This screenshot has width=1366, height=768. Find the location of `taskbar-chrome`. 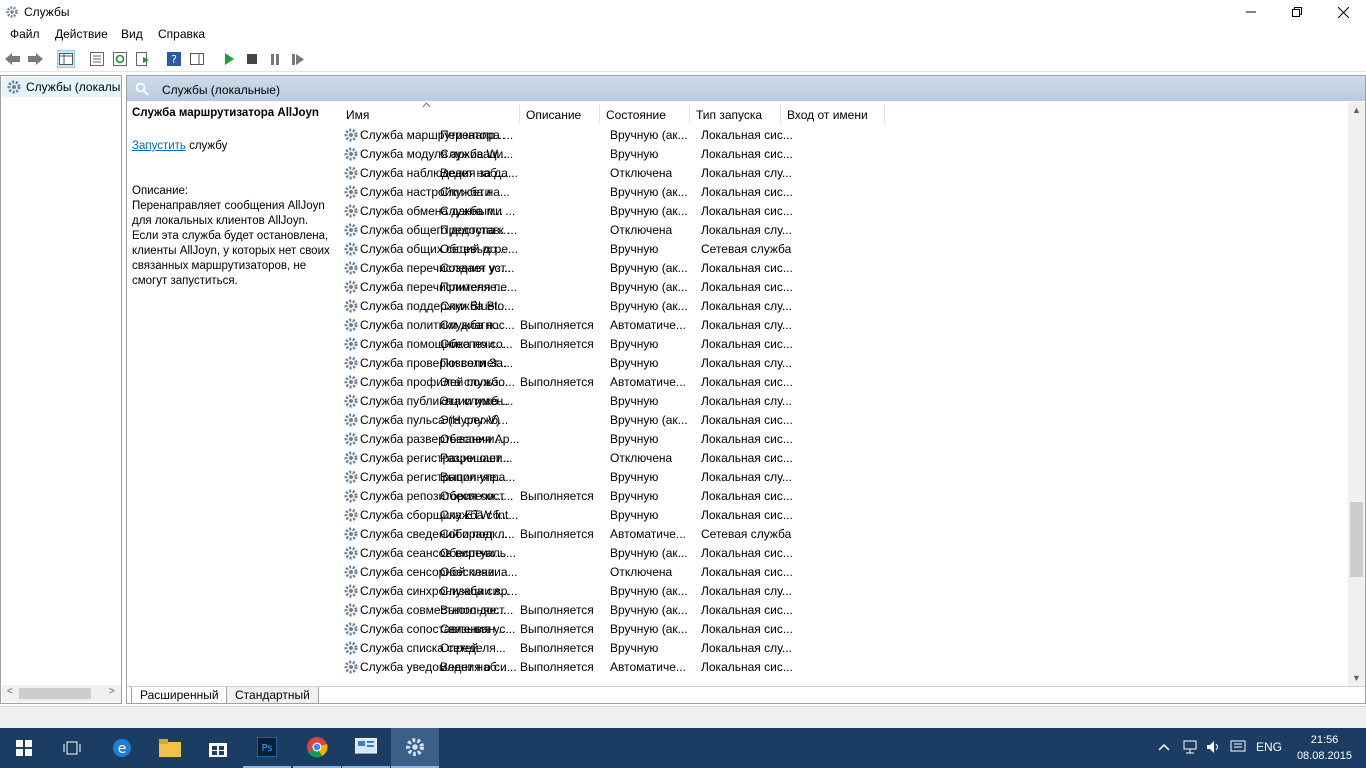

taskbar-chrome is located at coordinates (317, 748).